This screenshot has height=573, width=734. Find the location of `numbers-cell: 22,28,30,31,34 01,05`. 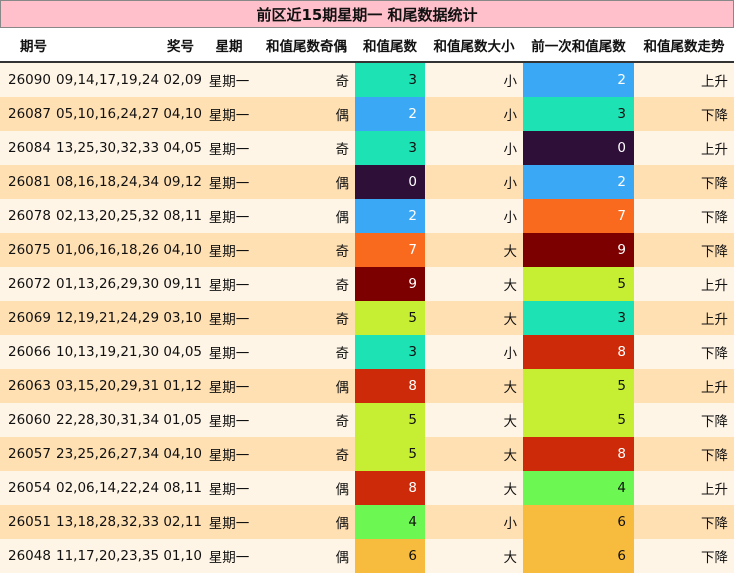

numbers-cell: 22,28,30,31,34 01,05 is located at coordinates (128, 420).